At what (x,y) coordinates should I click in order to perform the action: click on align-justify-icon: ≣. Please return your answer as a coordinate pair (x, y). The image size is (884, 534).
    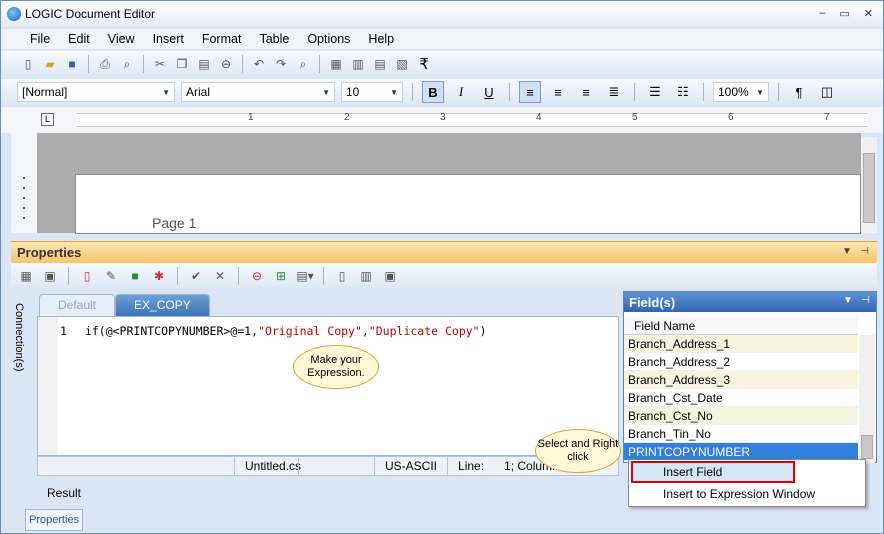
    Looking at the image, I should click on (614, 92).